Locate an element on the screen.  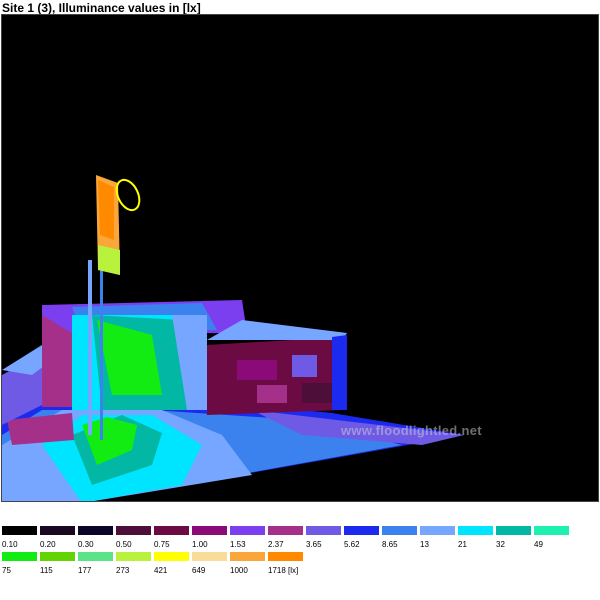
legend-label: 649 is located at coordinates (199, 570).